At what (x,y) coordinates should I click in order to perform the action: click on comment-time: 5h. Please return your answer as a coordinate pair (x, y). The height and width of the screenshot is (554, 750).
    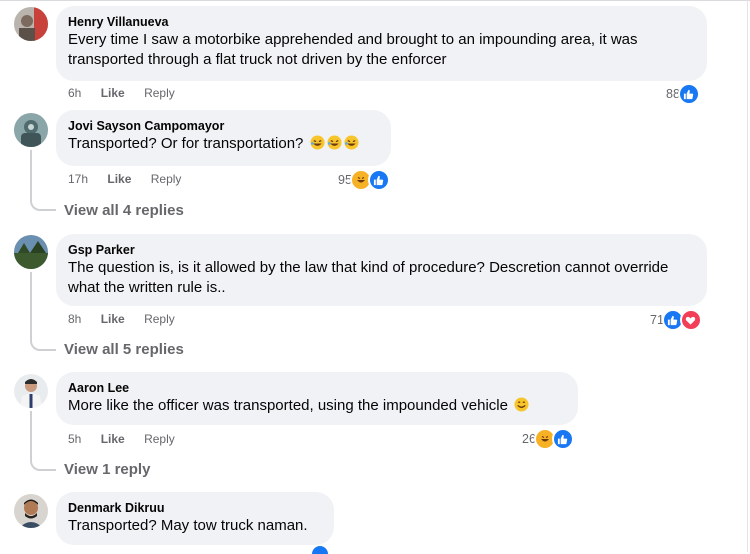
    Looking at the image, I should click on (74, 439).